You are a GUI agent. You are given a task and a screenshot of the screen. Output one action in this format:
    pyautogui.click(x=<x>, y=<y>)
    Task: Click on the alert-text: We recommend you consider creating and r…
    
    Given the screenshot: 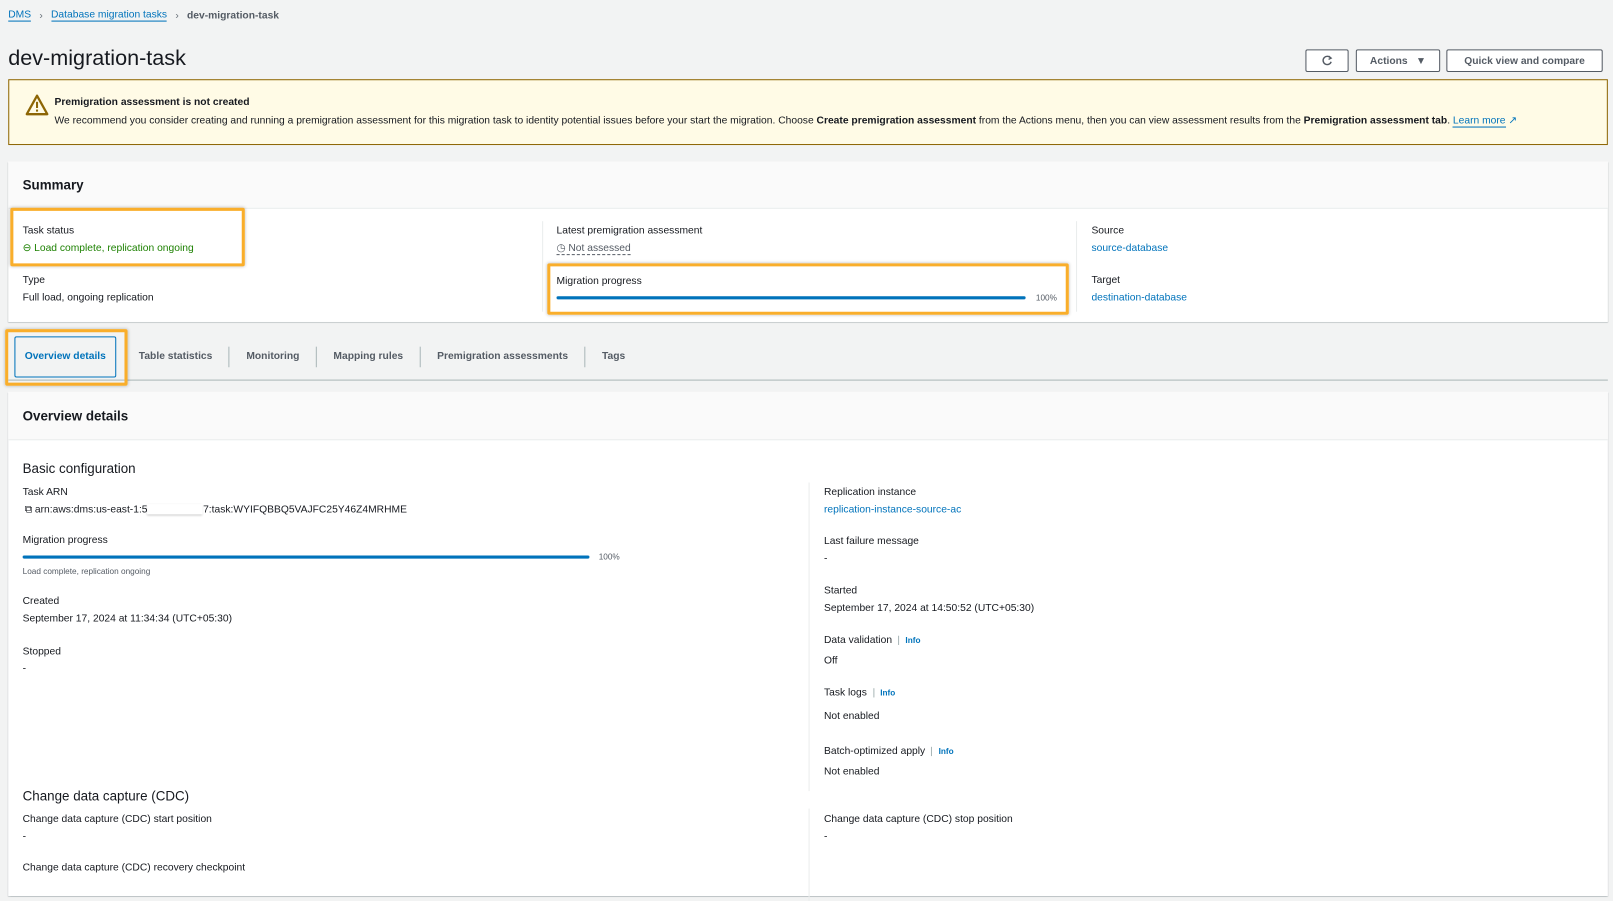 What is the action you would take?
    pyautogui.click(x=786, y=121)
    